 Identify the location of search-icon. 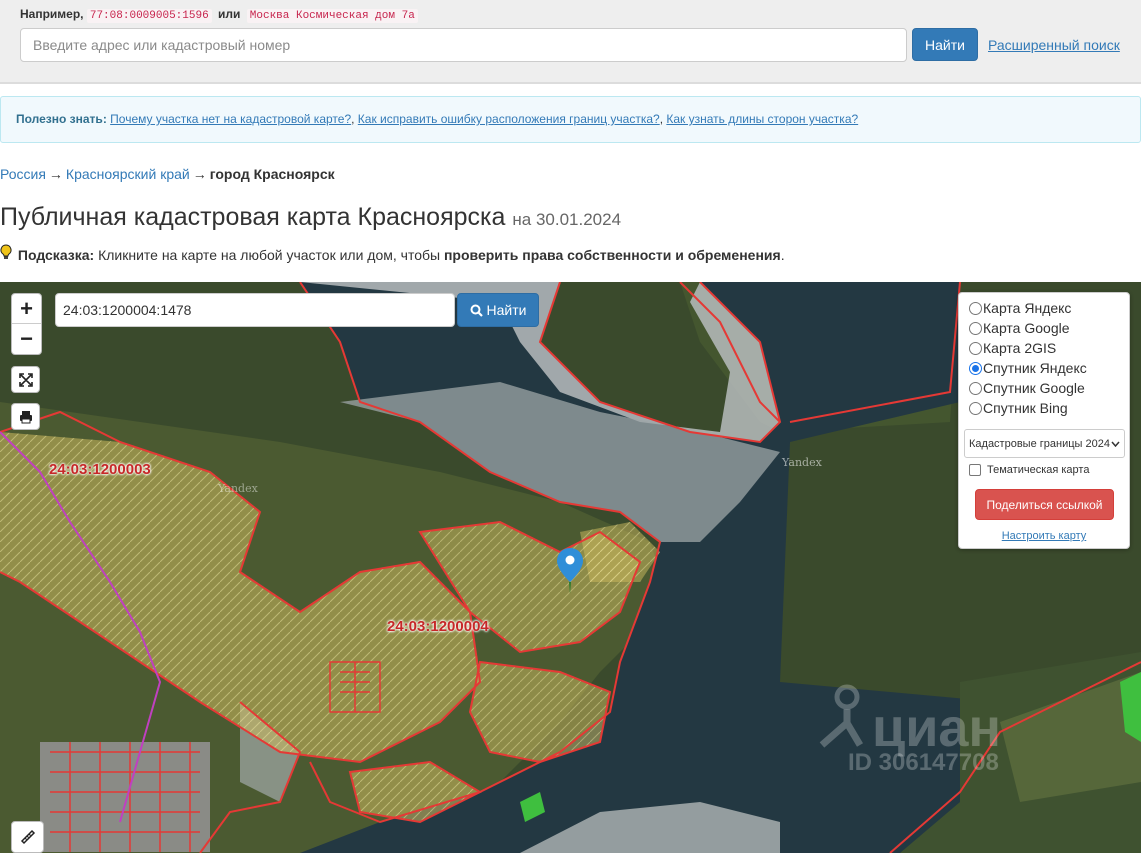
(476, 310).